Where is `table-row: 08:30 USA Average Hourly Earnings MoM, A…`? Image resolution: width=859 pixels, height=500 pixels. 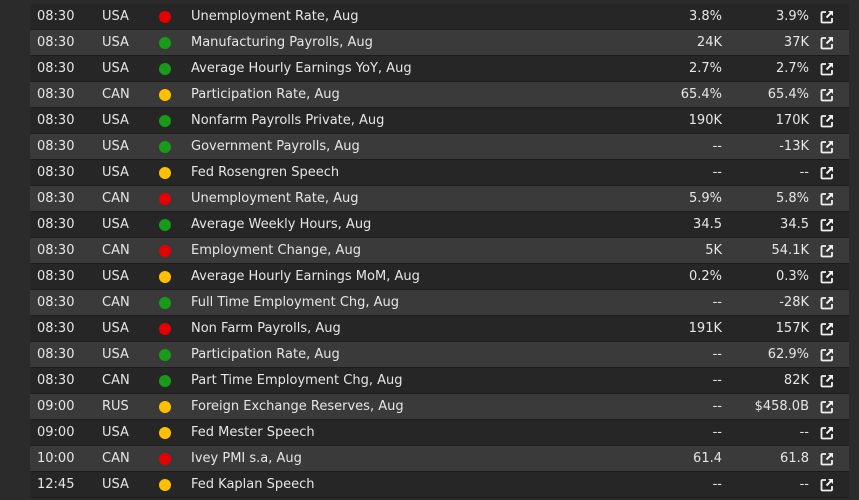
table-row: 08:30 USA Average Hourly Earnings MoM, A… is located at coordinates (439, 277).